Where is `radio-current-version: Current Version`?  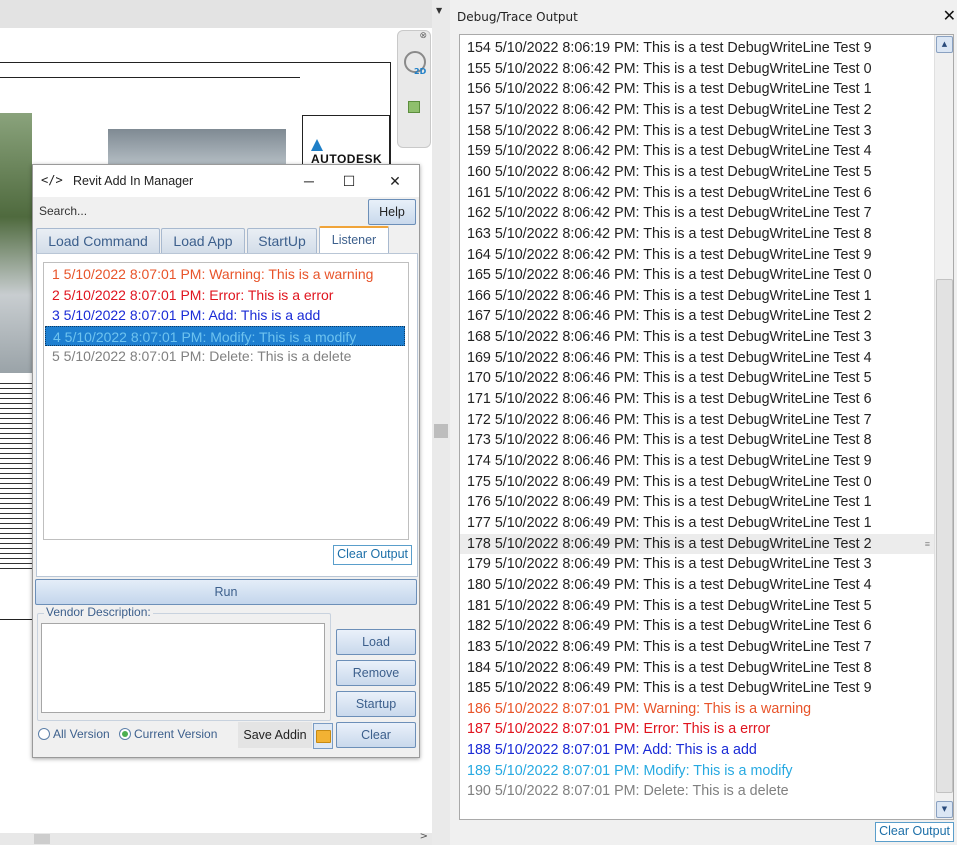
radio-current-version: Current Version is located at coordinates (168, 734).